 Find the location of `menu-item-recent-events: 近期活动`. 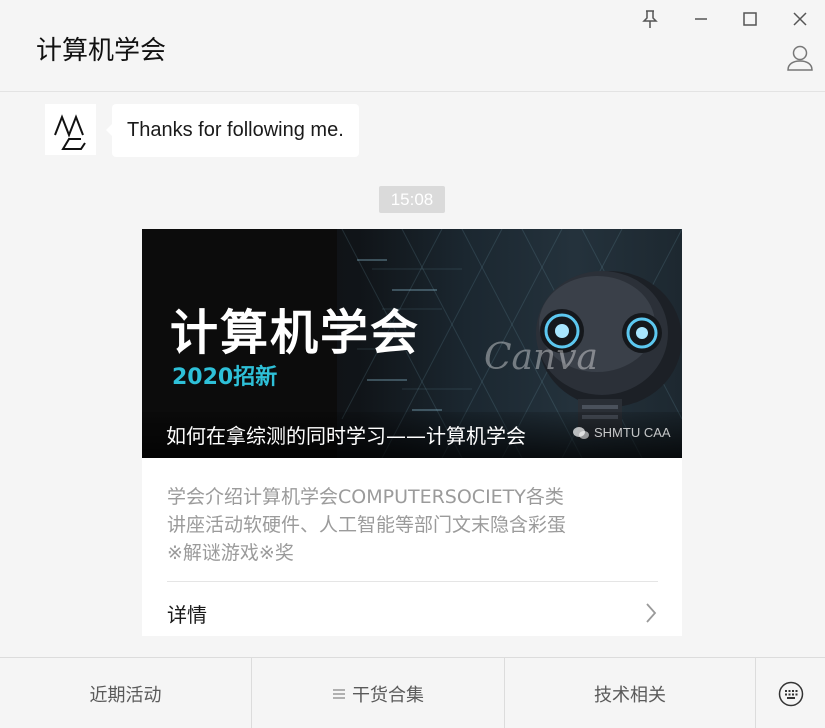

menu-item-recent-events: 近期活动 is located at coordinates (126, 693).